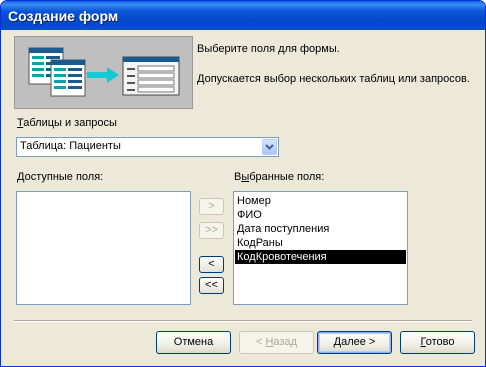  I want to click on list-item: КодРаны, so click(259, 243).